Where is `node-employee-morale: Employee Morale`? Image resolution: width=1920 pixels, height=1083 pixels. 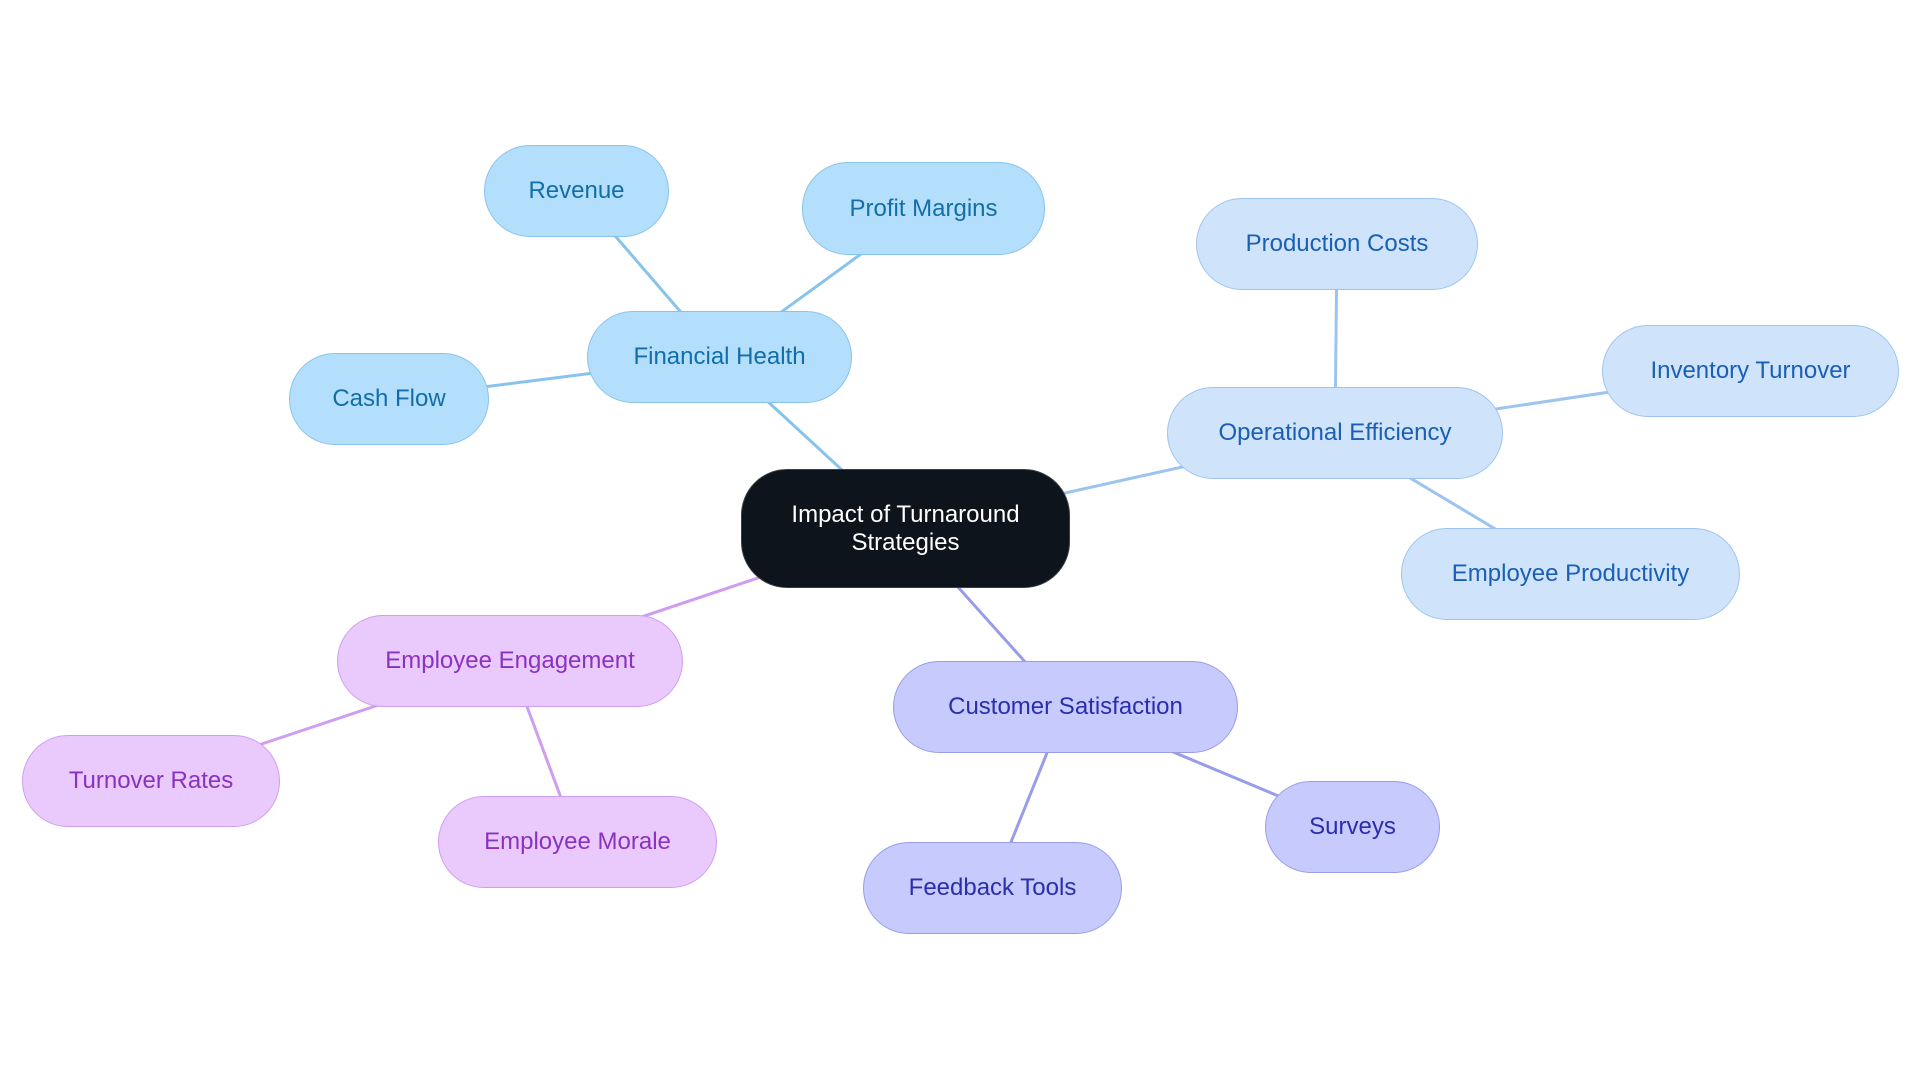 node-employee-morale: Employee Morale is located at coordinates (577, 842).